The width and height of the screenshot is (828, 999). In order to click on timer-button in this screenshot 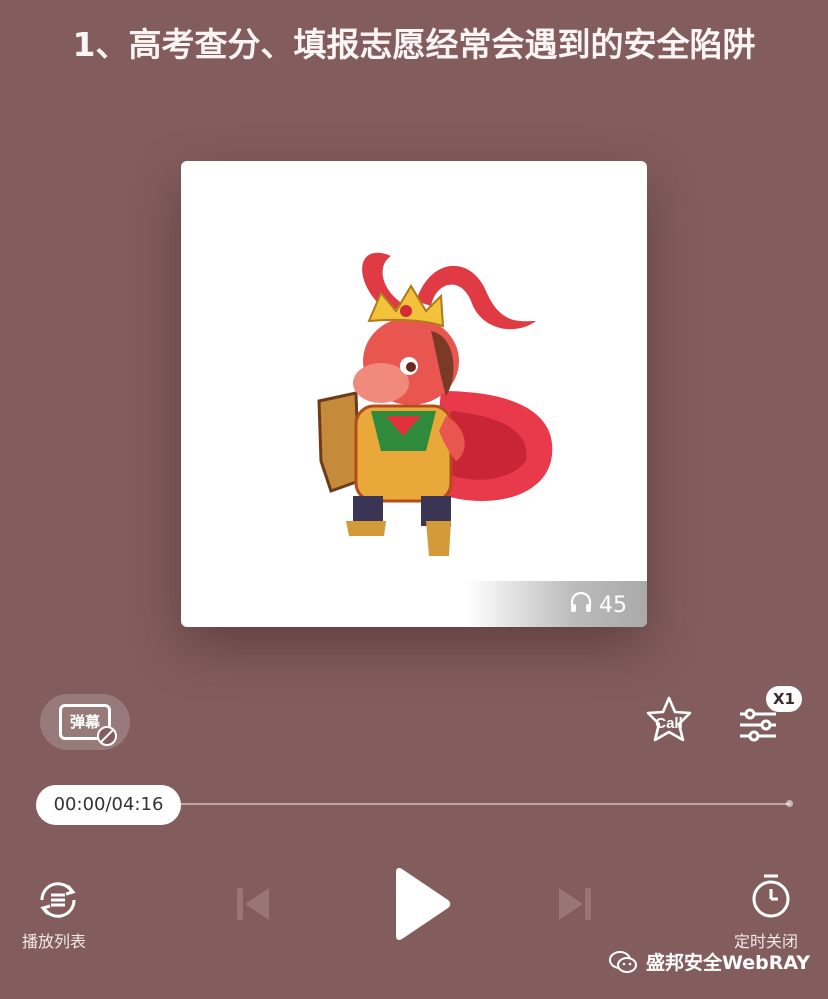, I will do `click(771, 899)`.